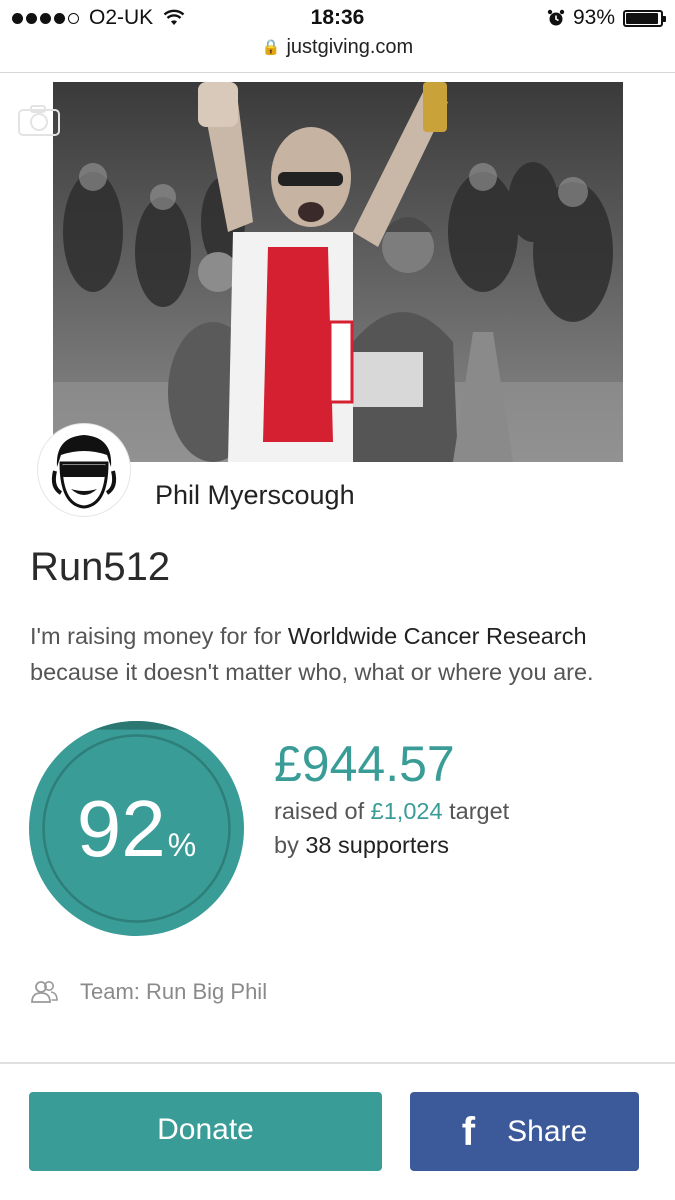  I want to click on team-info: Team: Run Big Phil, so click(148, 992).